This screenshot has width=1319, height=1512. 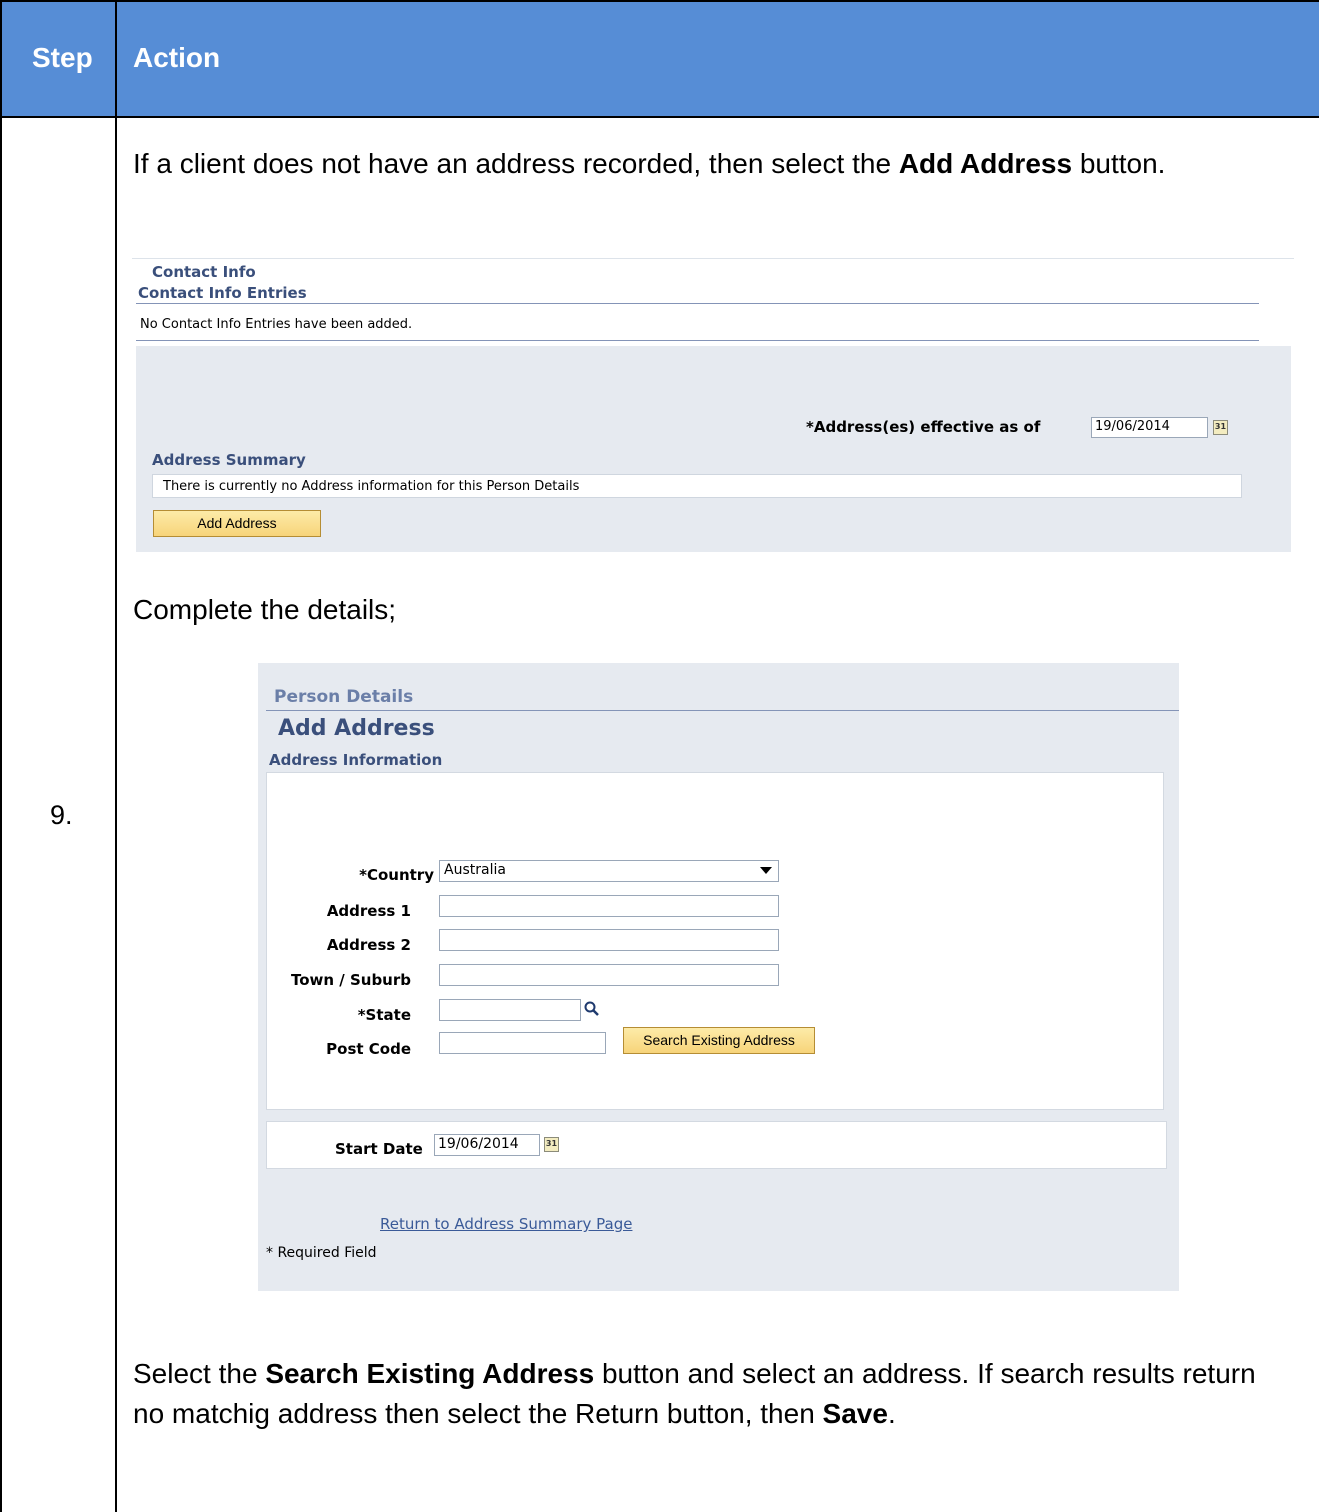 What do you see at coordinates (609, 871) in the screenshot?
I see `country-select: Australia` at bounding box center [609, 871].